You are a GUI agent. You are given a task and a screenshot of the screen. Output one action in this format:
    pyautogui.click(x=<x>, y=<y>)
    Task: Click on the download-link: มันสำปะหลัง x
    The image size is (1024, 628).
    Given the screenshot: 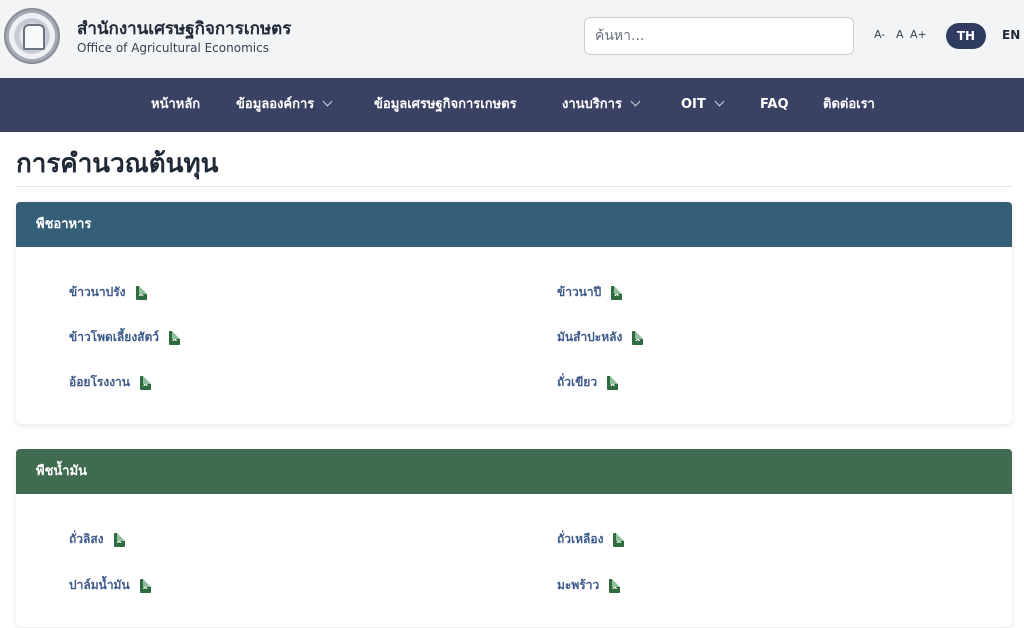 What is the action you would take?
    pyautogui.click(x=600, y=337)
    